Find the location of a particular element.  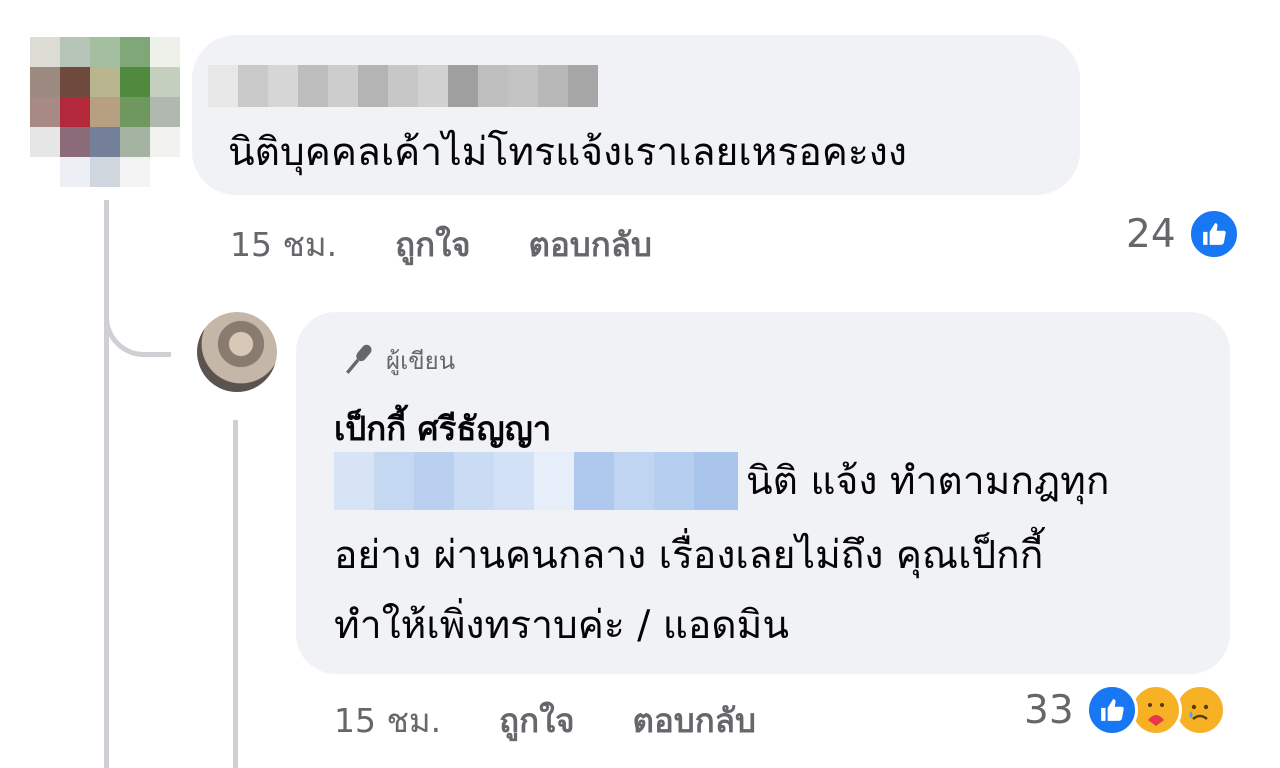

reply-button: ตอบกลับ is located at coordinates (590, 244).